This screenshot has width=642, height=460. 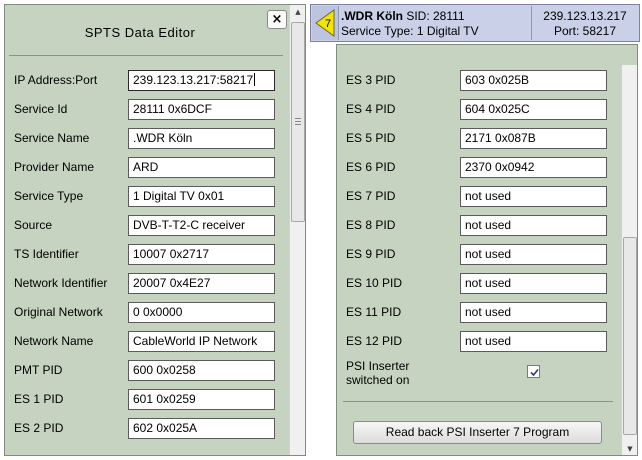 I want to click on editor-ip-address-port-row: IP Address:Port 239.123.13.217:58217, so click(x=144, y=81).